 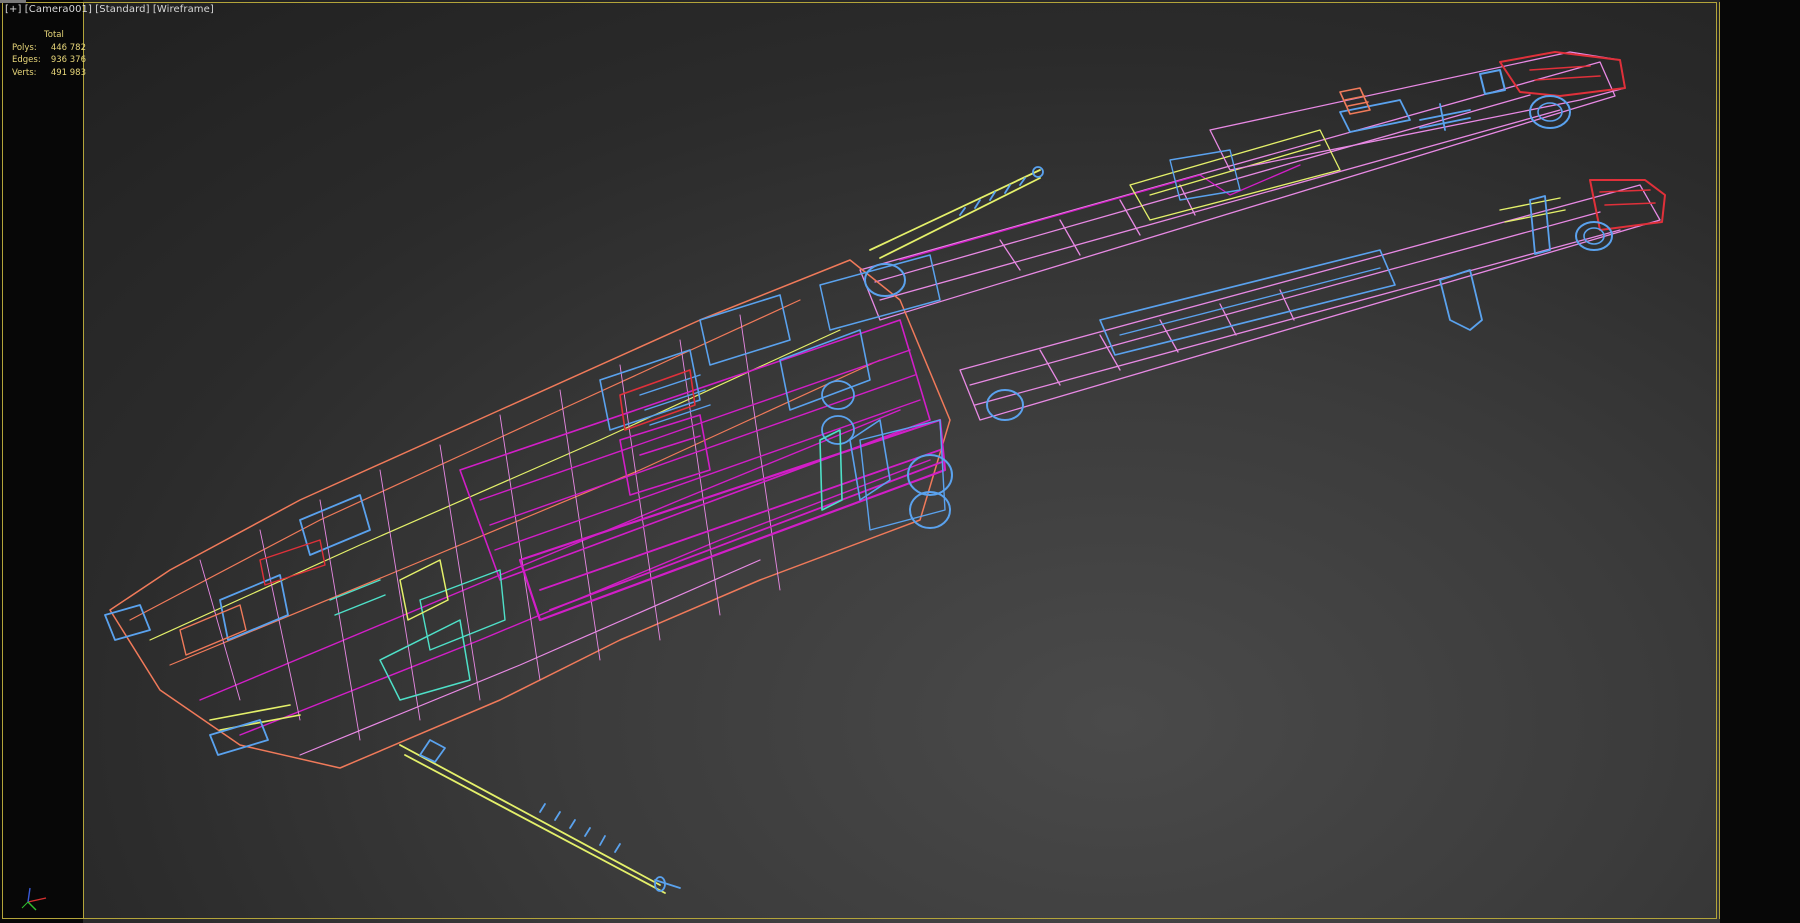 I want to click on viewport-label: [+] [Camera001] [Standard] [Wireframe], so click(x=109, y=9).